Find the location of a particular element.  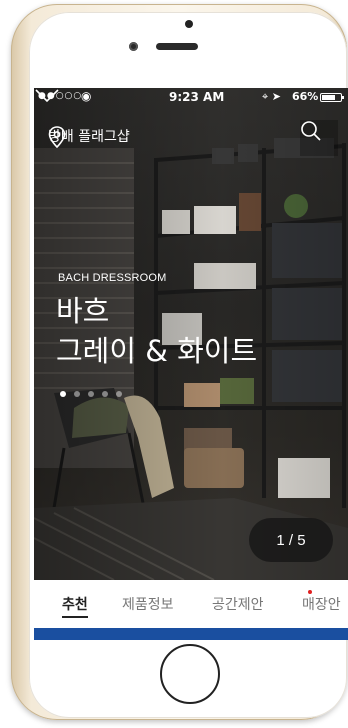

store-location: 방배 플래그샵 is located at coordinates (89, 137).